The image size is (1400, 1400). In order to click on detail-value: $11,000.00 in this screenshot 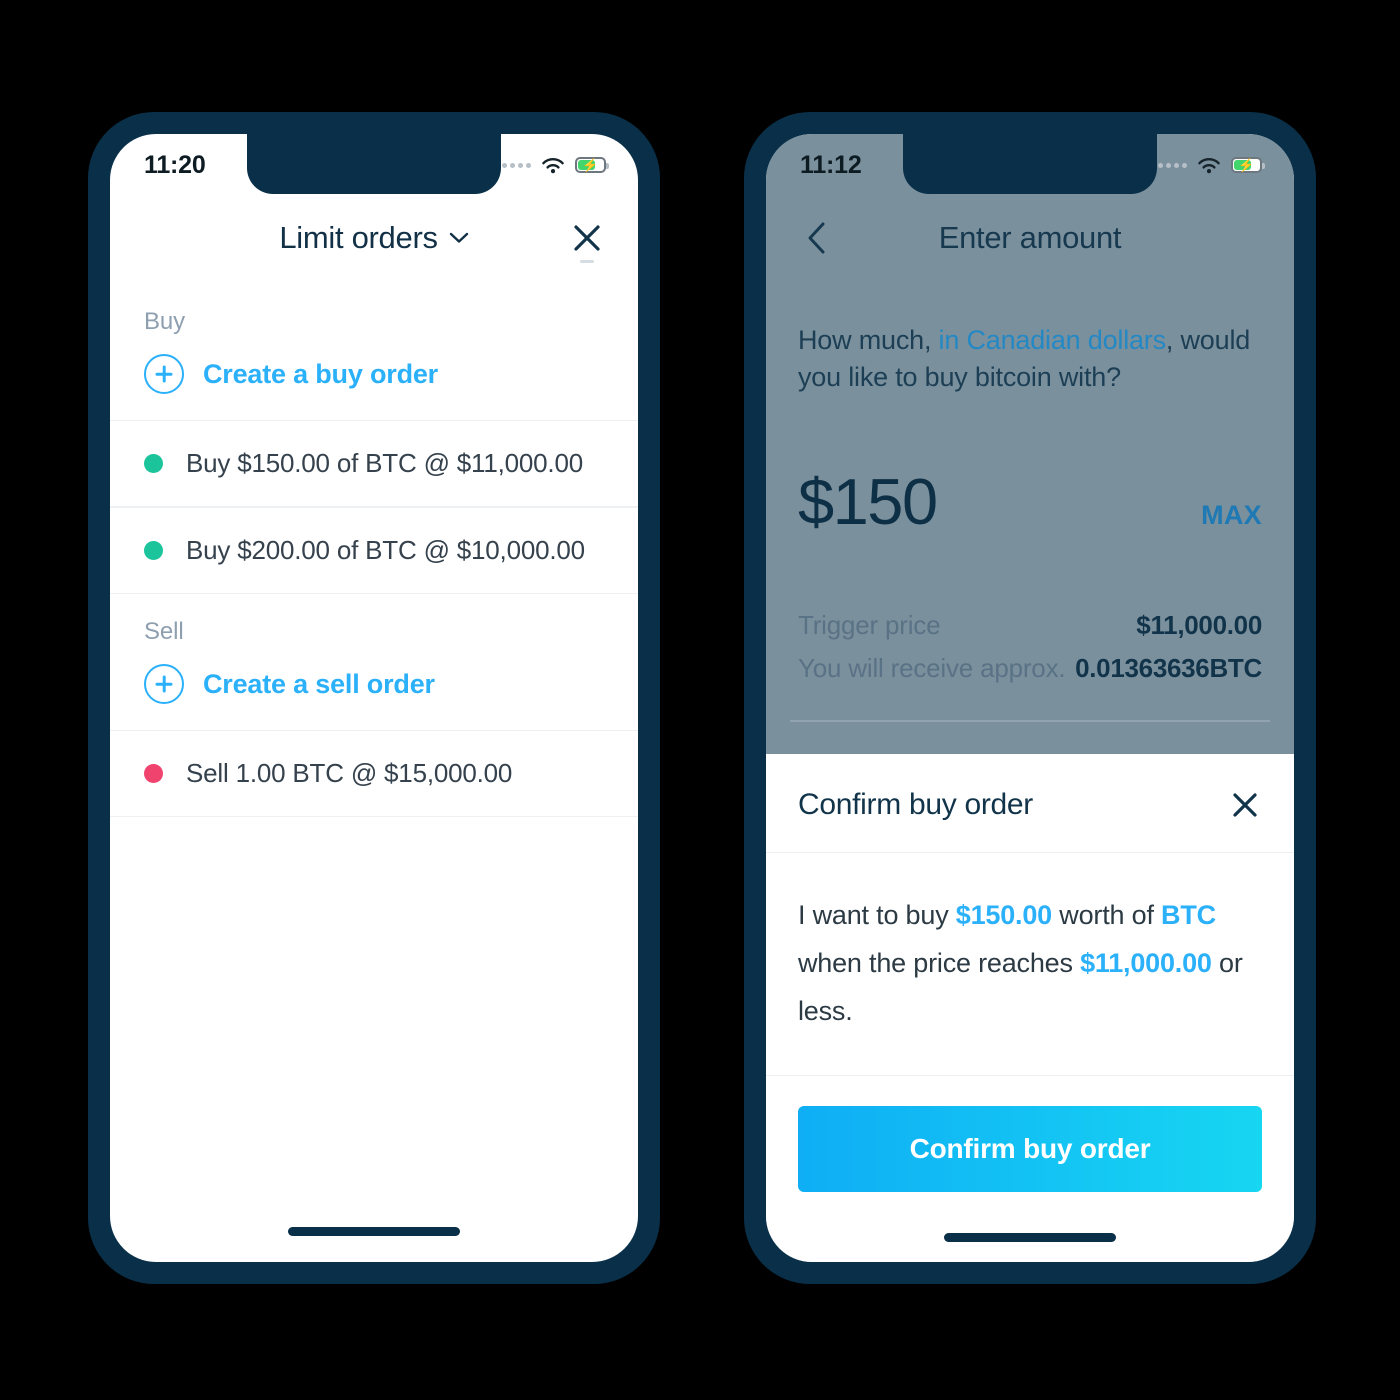, I will do `click(1199, 625)`.